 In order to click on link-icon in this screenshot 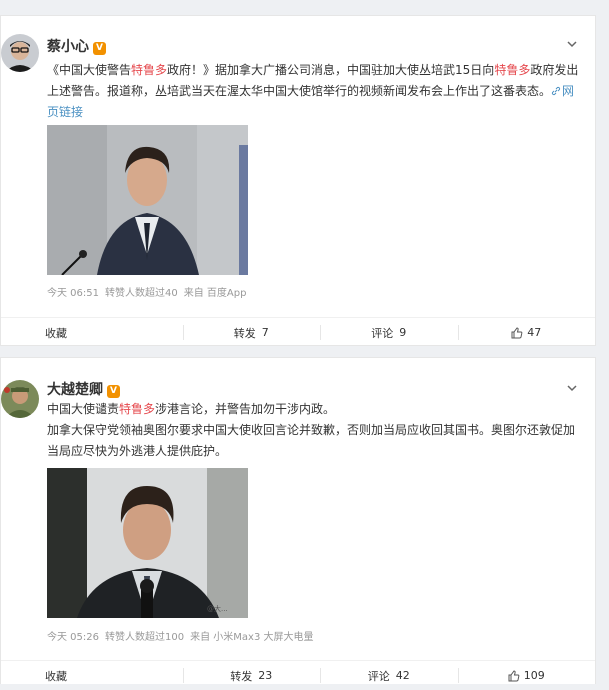, I will do `click(556, 91)`.